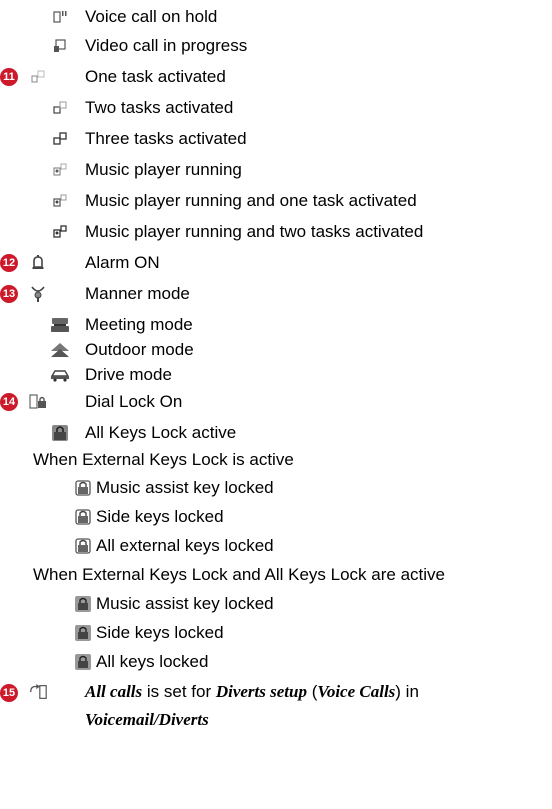 Image resolution: width=552 pixels, height=809 pixels. What do you see at coordinates (276, 263) in the screenshot?
I see `list-item: 12 Alarm ON` at bounding box center [276, 263].